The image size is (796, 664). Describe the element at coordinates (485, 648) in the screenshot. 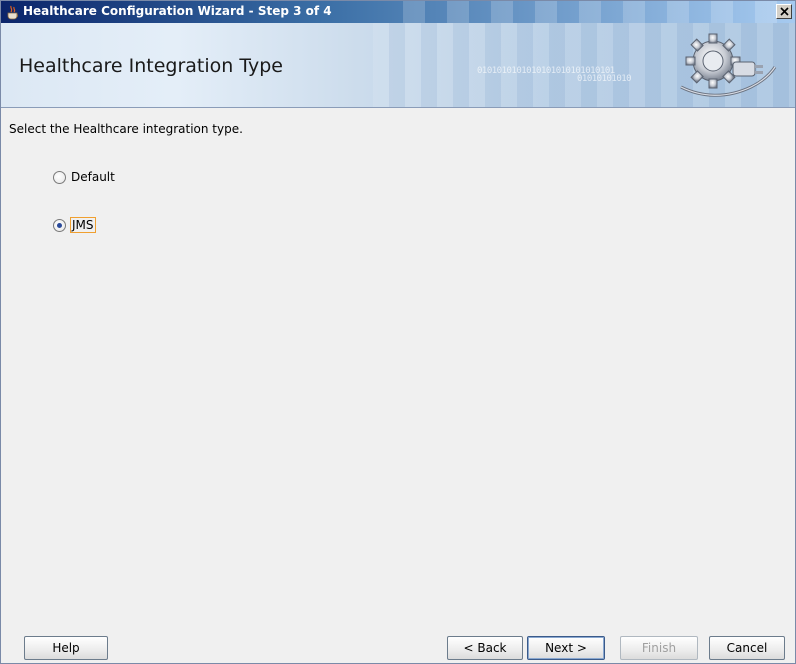

I see `back-button: < Back` at that location.